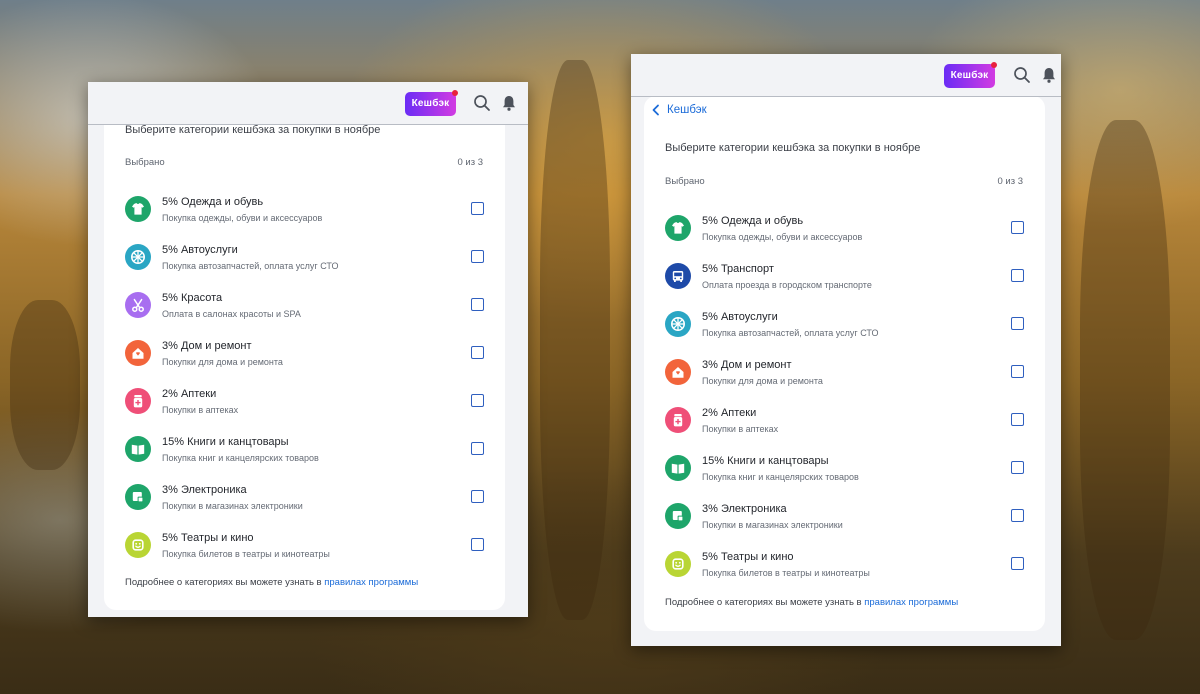 Image resolution: width=1200 pixels, height=694 pixels. What do you see at coordinates (304, 312) in the screenshot?
I see `category-item: 5% Красота Оплата в салонах красоты и SPA` at bounding box center [304, 312].